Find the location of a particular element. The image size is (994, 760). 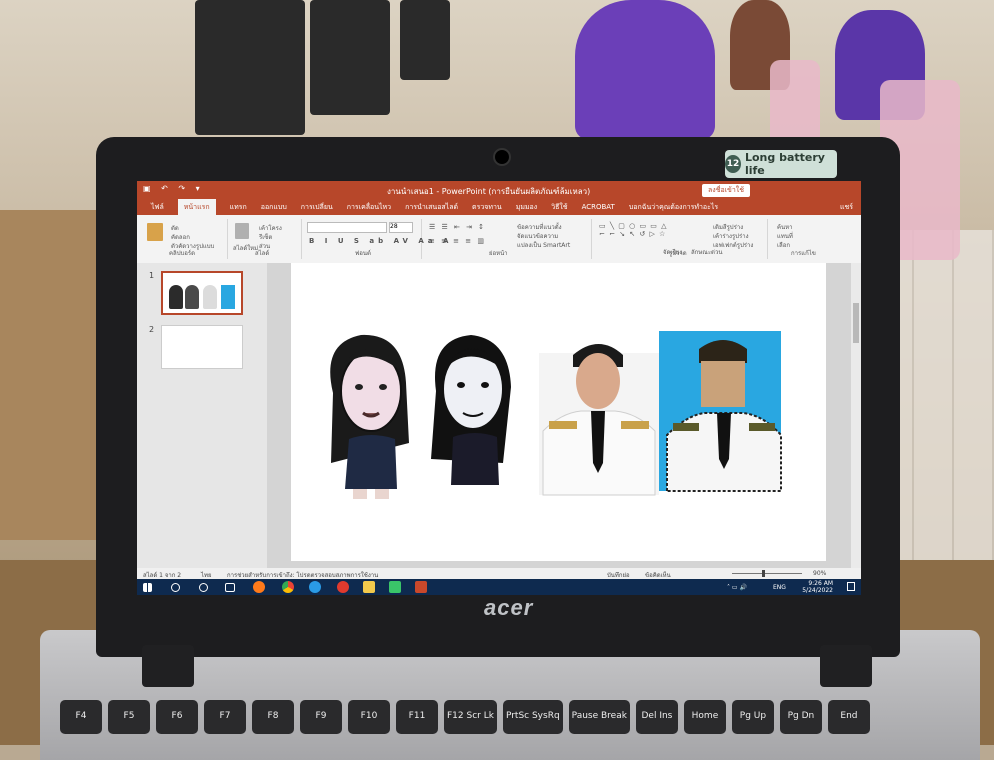

key: End is located at coordinates (848, 717).